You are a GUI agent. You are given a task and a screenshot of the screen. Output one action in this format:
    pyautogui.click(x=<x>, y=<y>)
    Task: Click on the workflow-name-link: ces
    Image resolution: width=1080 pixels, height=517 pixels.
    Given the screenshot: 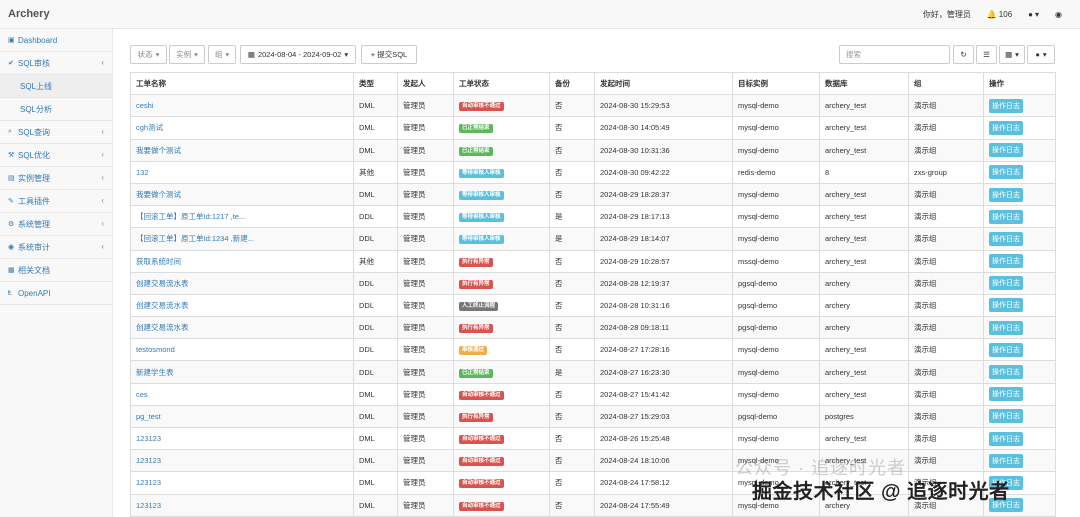 What is the action you would take?
    pyautogui.click(x=242, y=394)
    